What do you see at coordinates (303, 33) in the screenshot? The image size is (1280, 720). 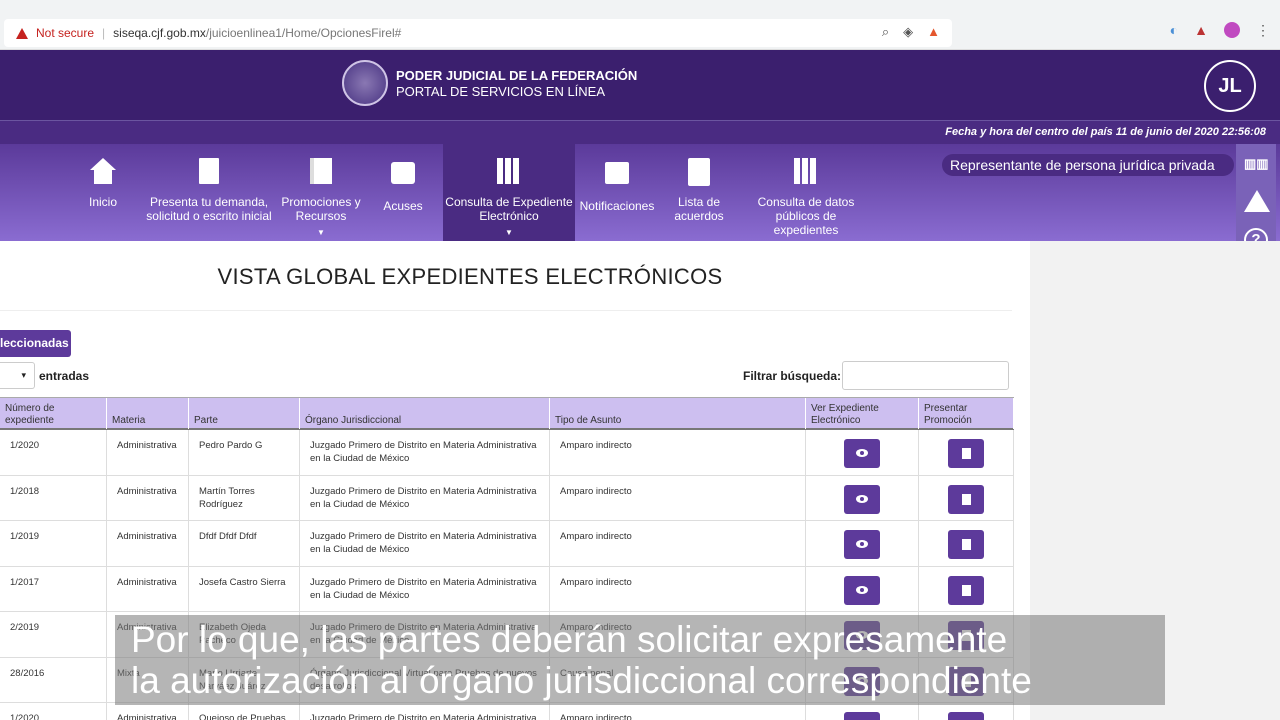 I see `url-path: /juicioenlinea1/Home/OpcionesFirel#` at bounding box center [303, 33].